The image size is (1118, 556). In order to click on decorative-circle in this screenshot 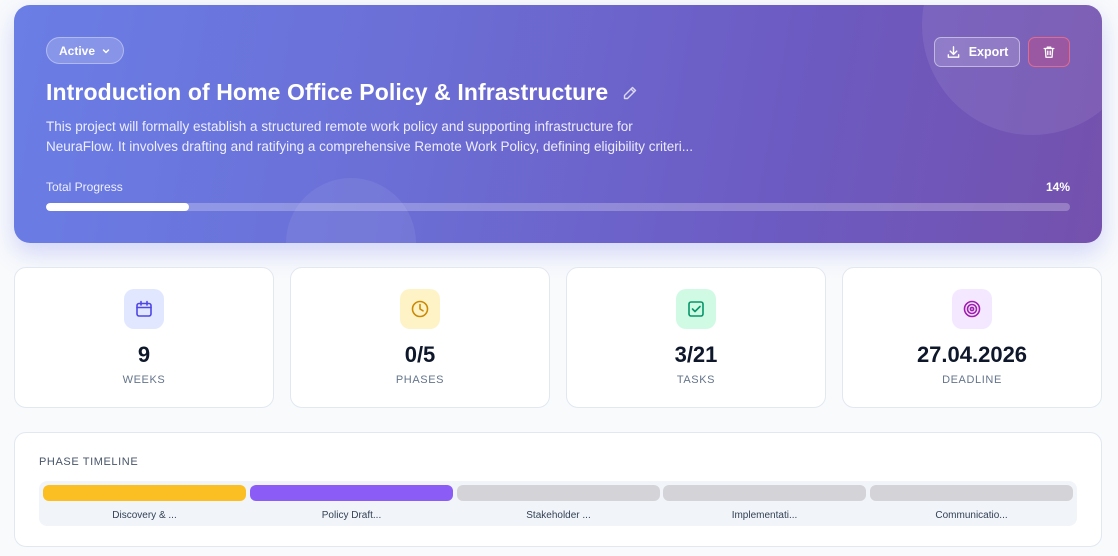, I will do `click(1012, 70)`.